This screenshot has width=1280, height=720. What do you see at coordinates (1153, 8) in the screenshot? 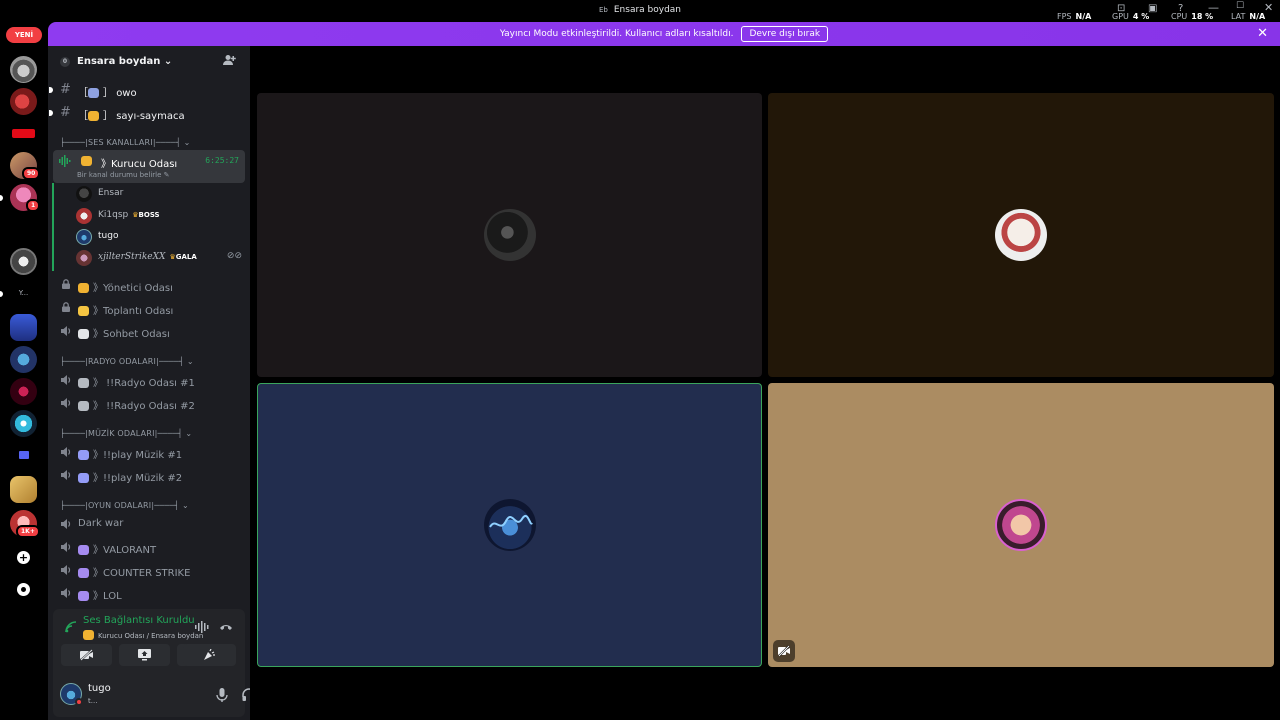
I see `cpu-monitor-icon: ▣` at bounding box center [1153, 8].